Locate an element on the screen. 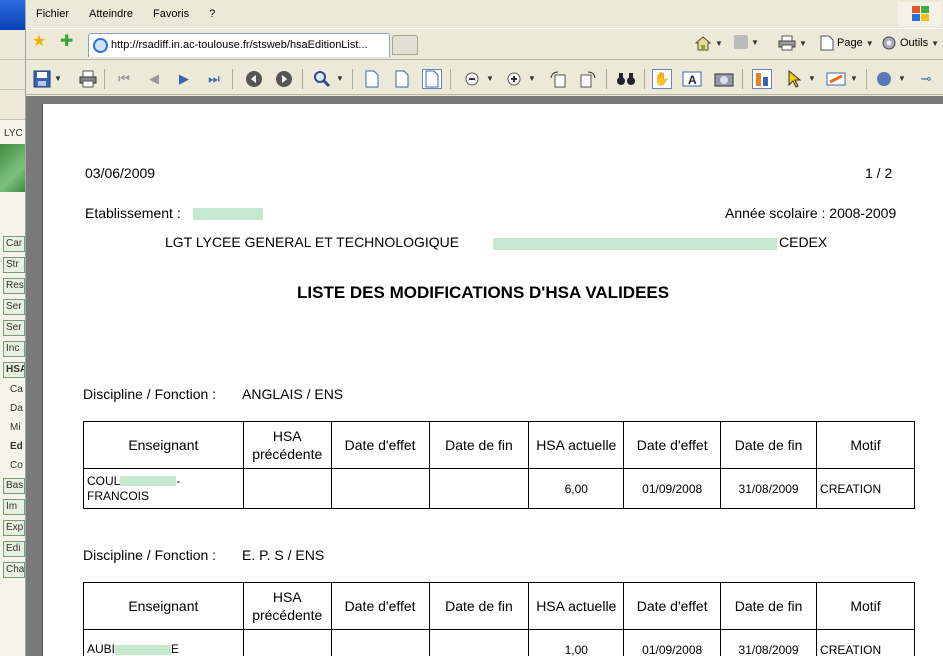 The image size is (943, 656). header-text-line: précédente is located at coordinates (287, 615).